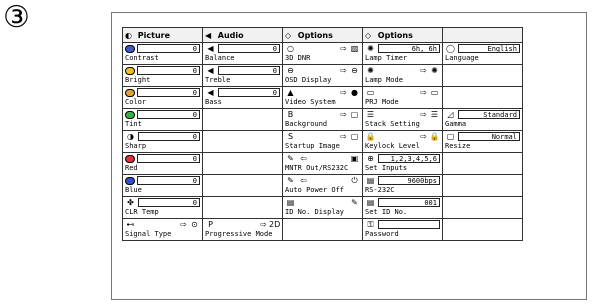 The width and height of the screenshot is (601, 306). What do you see at coordinates (154, 35) in the screenshot?
I see `picture-tab-label: Picture` at bounding box center [154, 35].